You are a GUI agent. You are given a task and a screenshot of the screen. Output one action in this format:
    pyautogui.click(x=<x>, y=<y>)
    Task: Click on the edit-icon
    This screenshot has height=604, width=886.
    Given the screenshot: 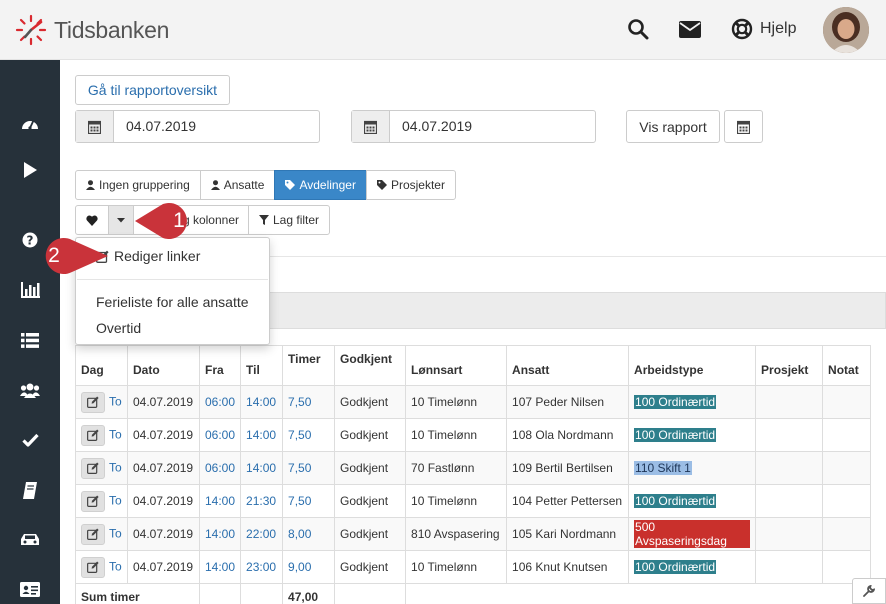 What is the action you would take?
    pyautogui.click(x=93, y=435)
    